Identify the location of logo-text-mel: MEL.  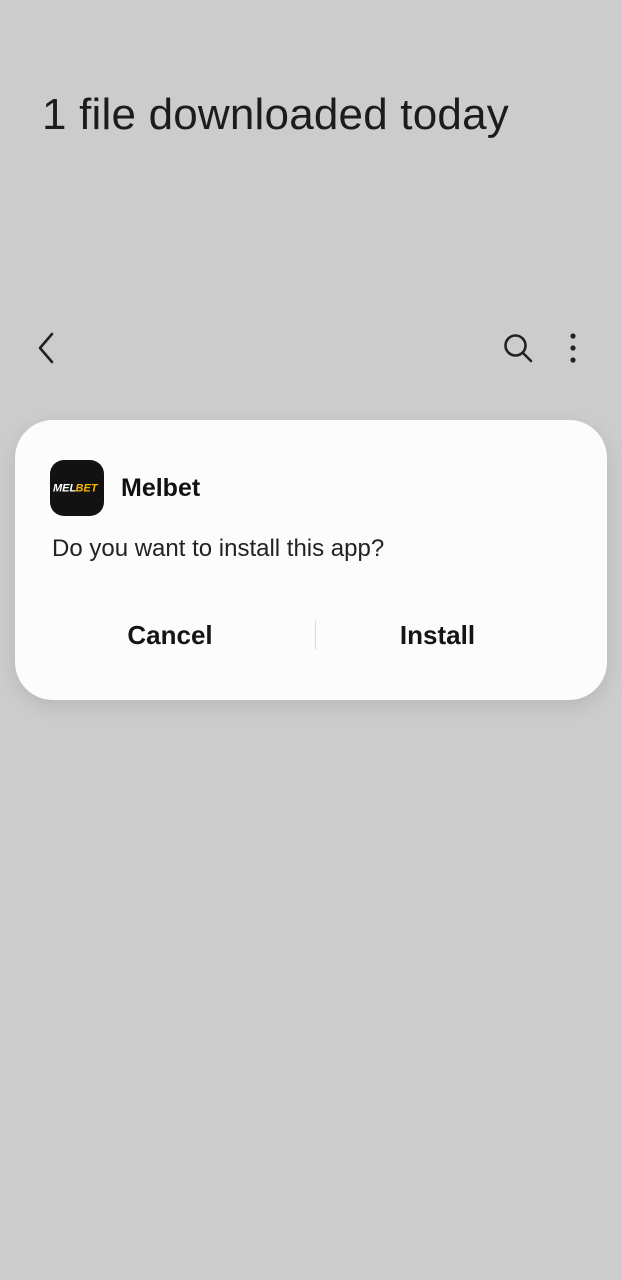
(65, 489).